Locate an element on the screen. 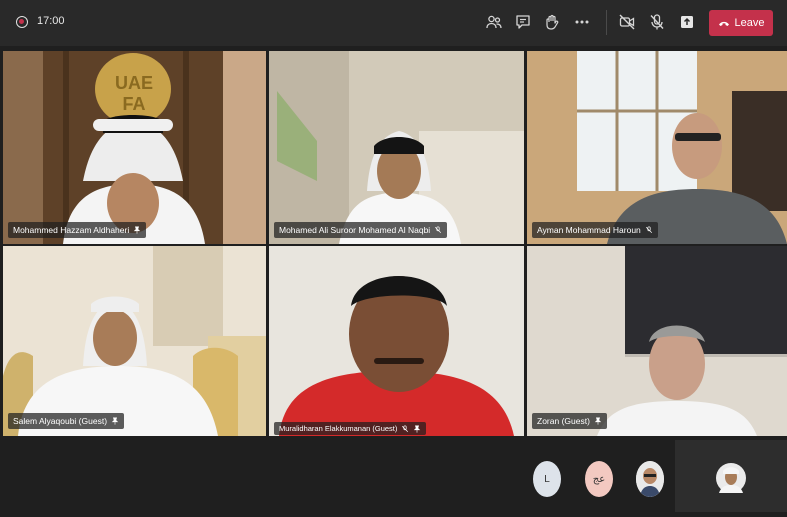  participant-name-tag: Muralidharan Elakkumanan (Guest) is located at coordinates (350, 428).